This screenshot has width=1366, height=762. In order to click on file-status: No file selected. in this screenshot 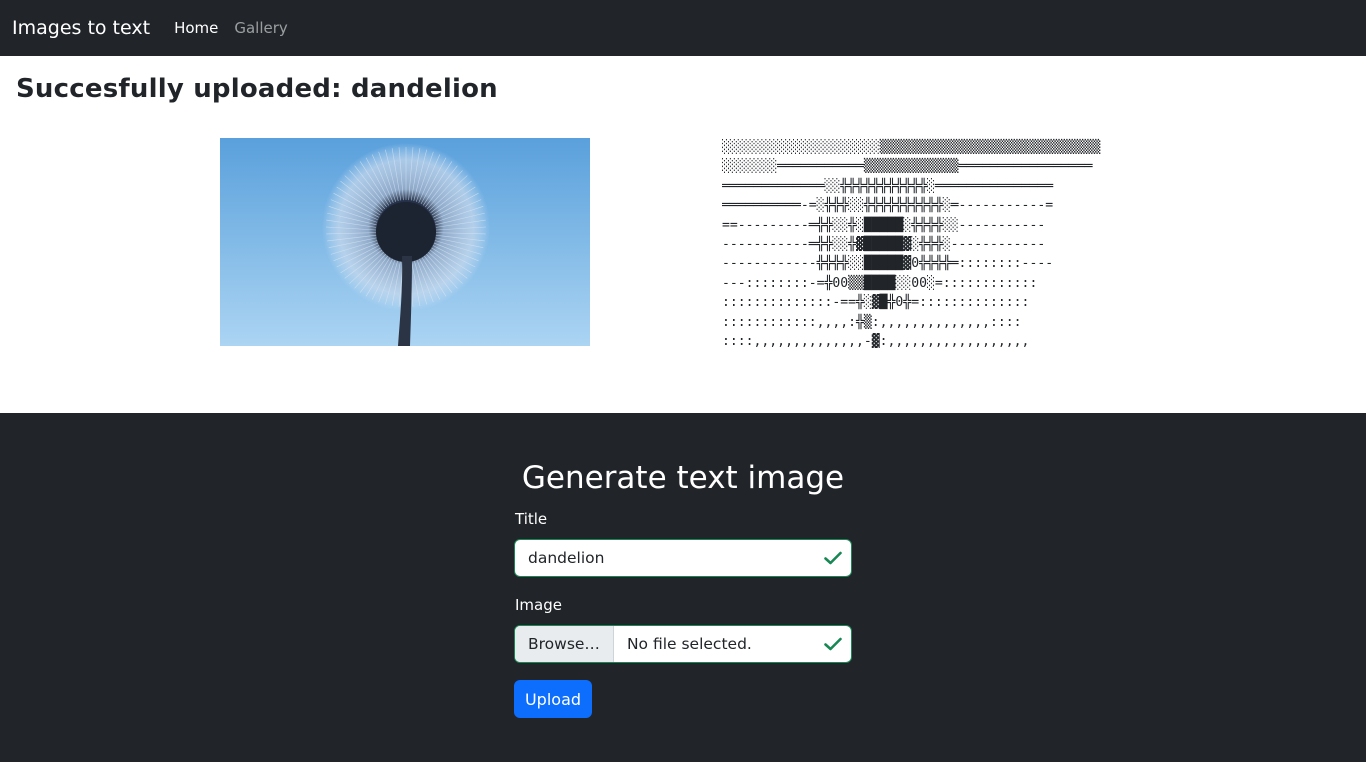, I will do `click(689, 644)`.